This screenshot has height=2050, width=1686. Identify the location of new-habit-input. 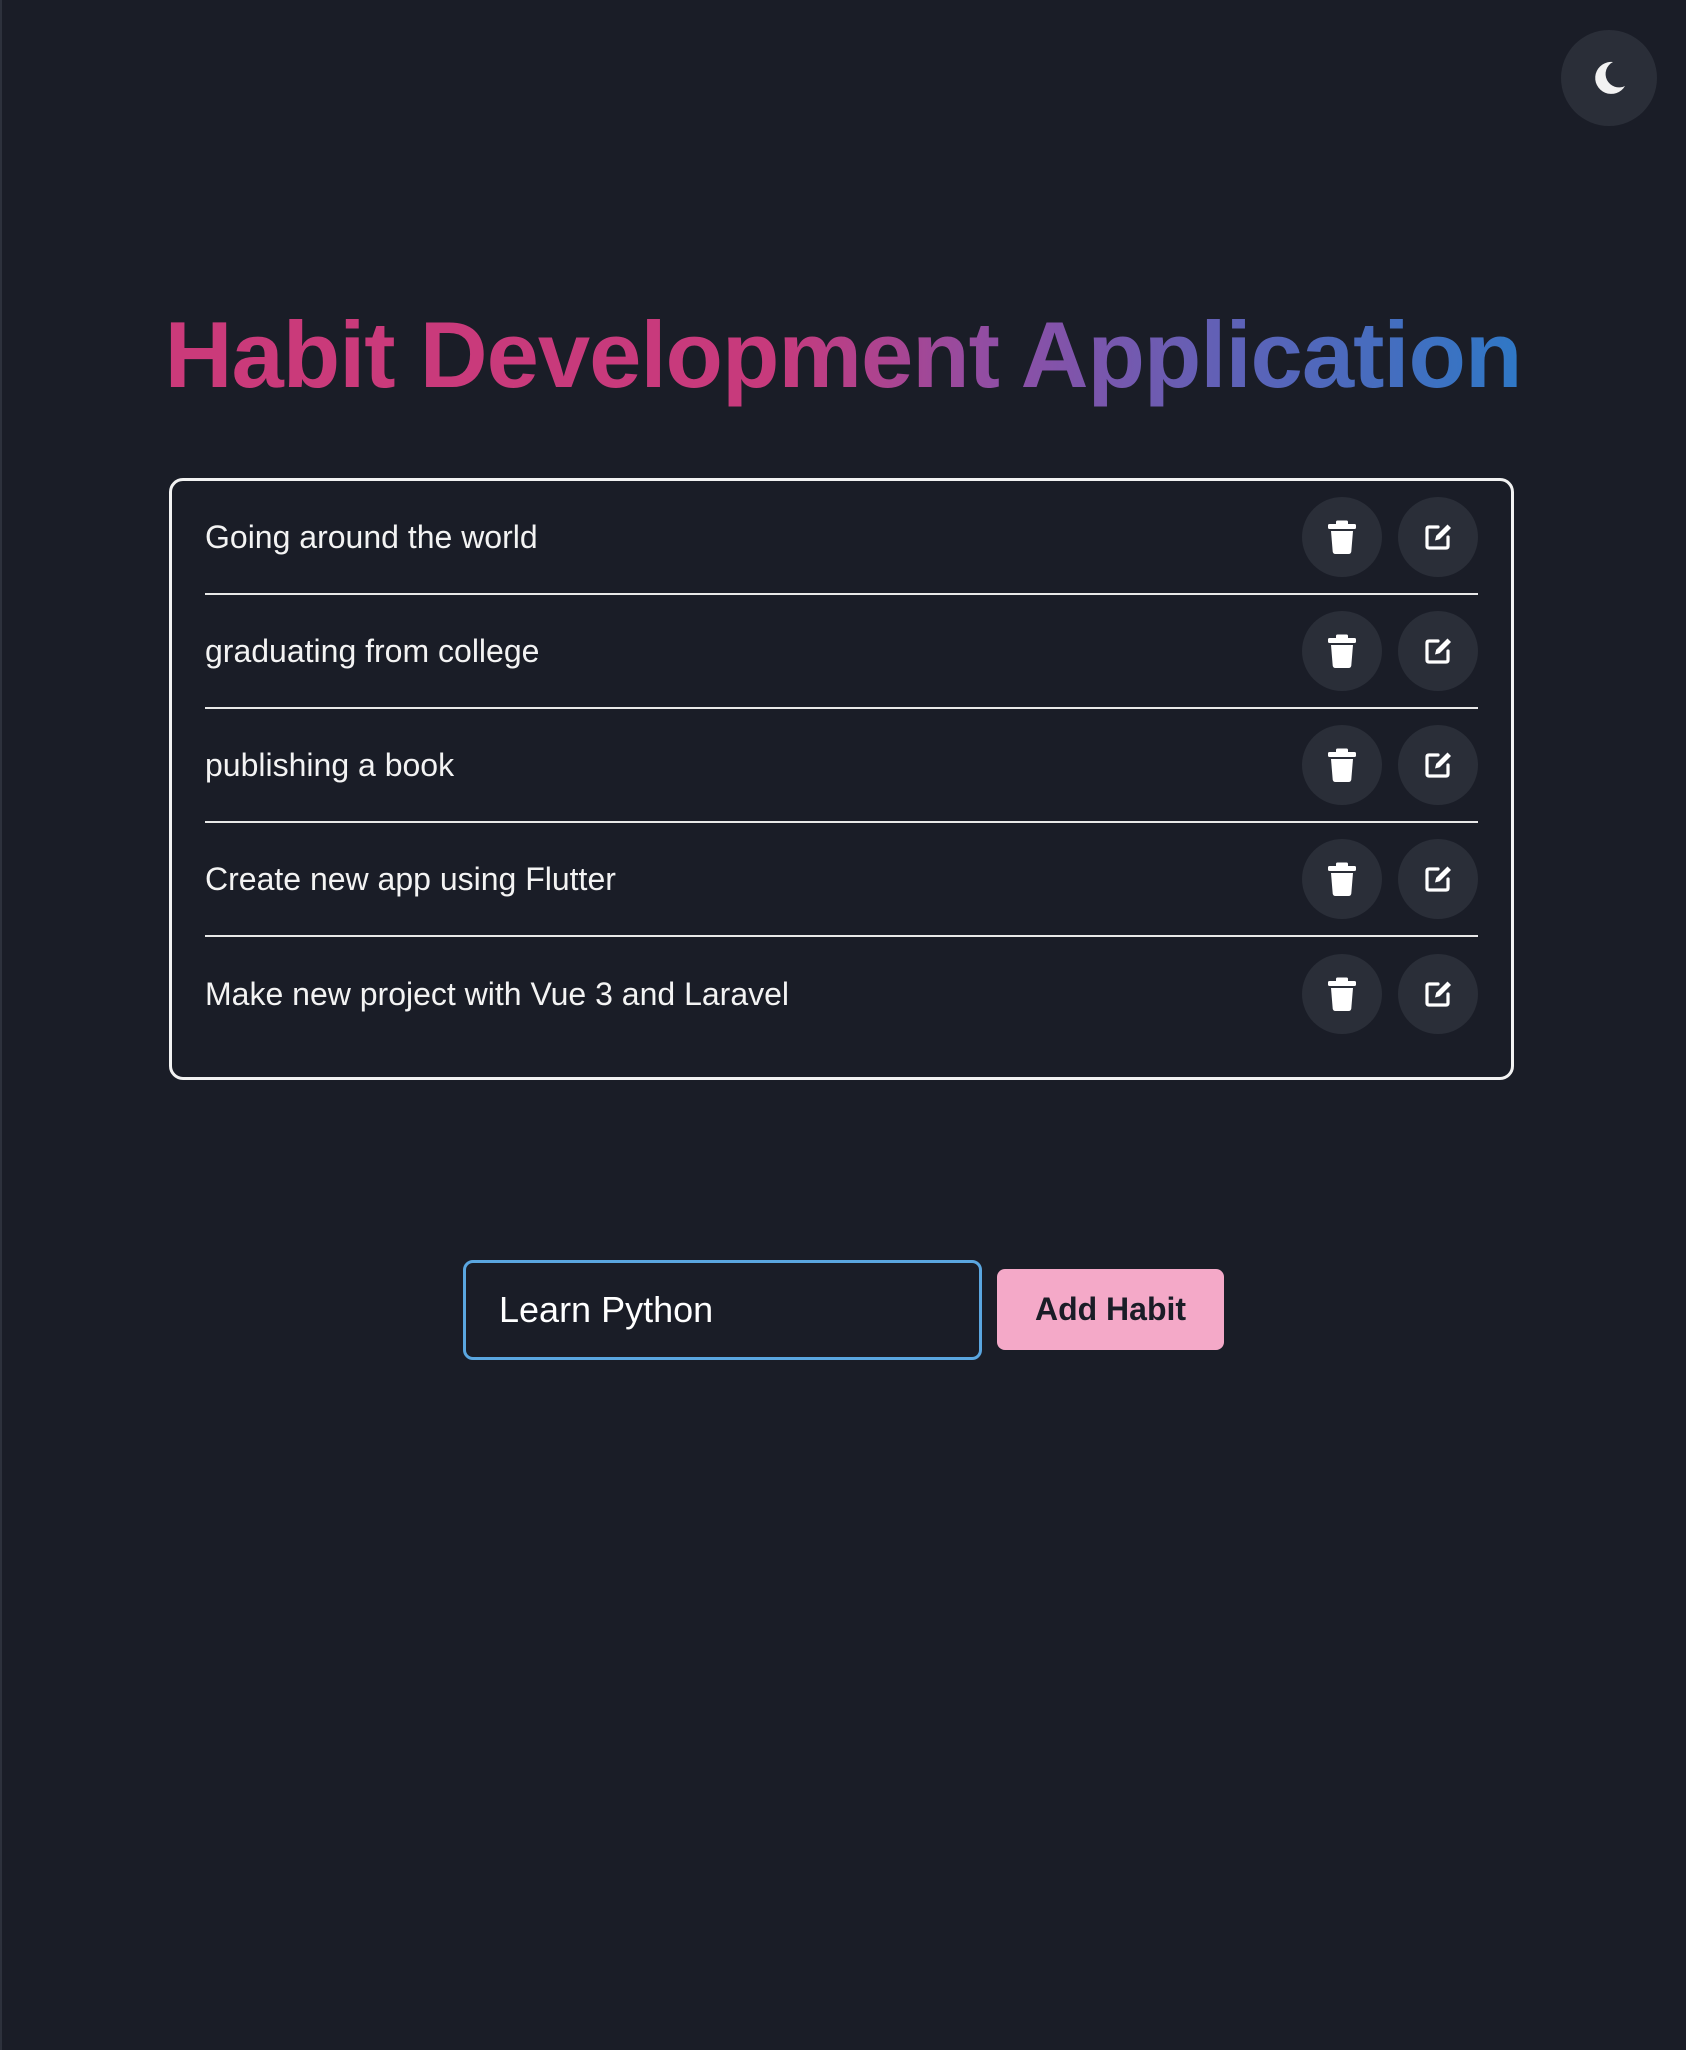
(722, 1310).